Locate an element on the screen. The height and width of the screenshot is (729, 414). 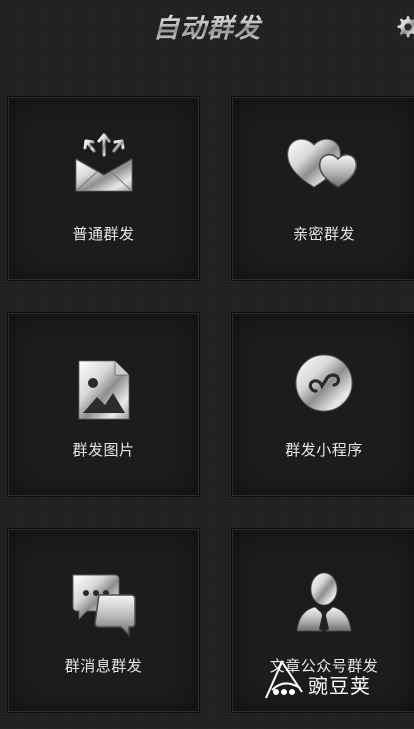
hearts-icon is located at coordinates (322, 163).